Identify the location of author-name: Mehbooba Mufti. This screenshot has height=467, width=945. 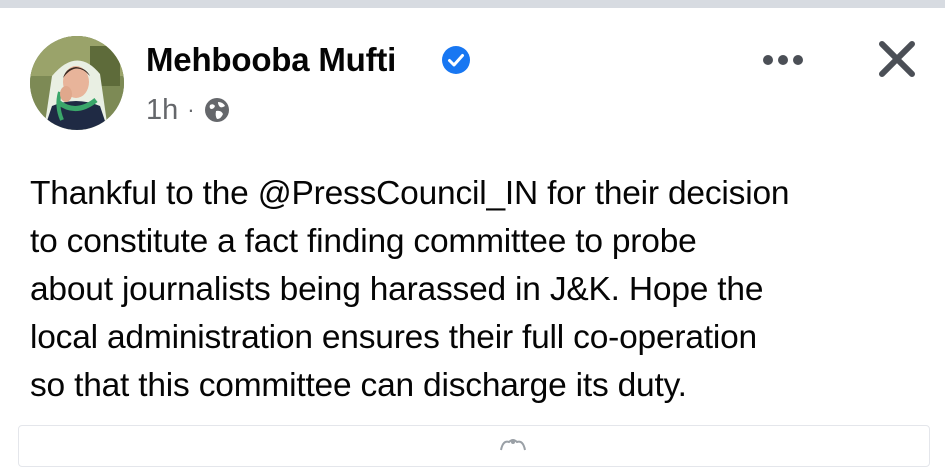
(271, 60).